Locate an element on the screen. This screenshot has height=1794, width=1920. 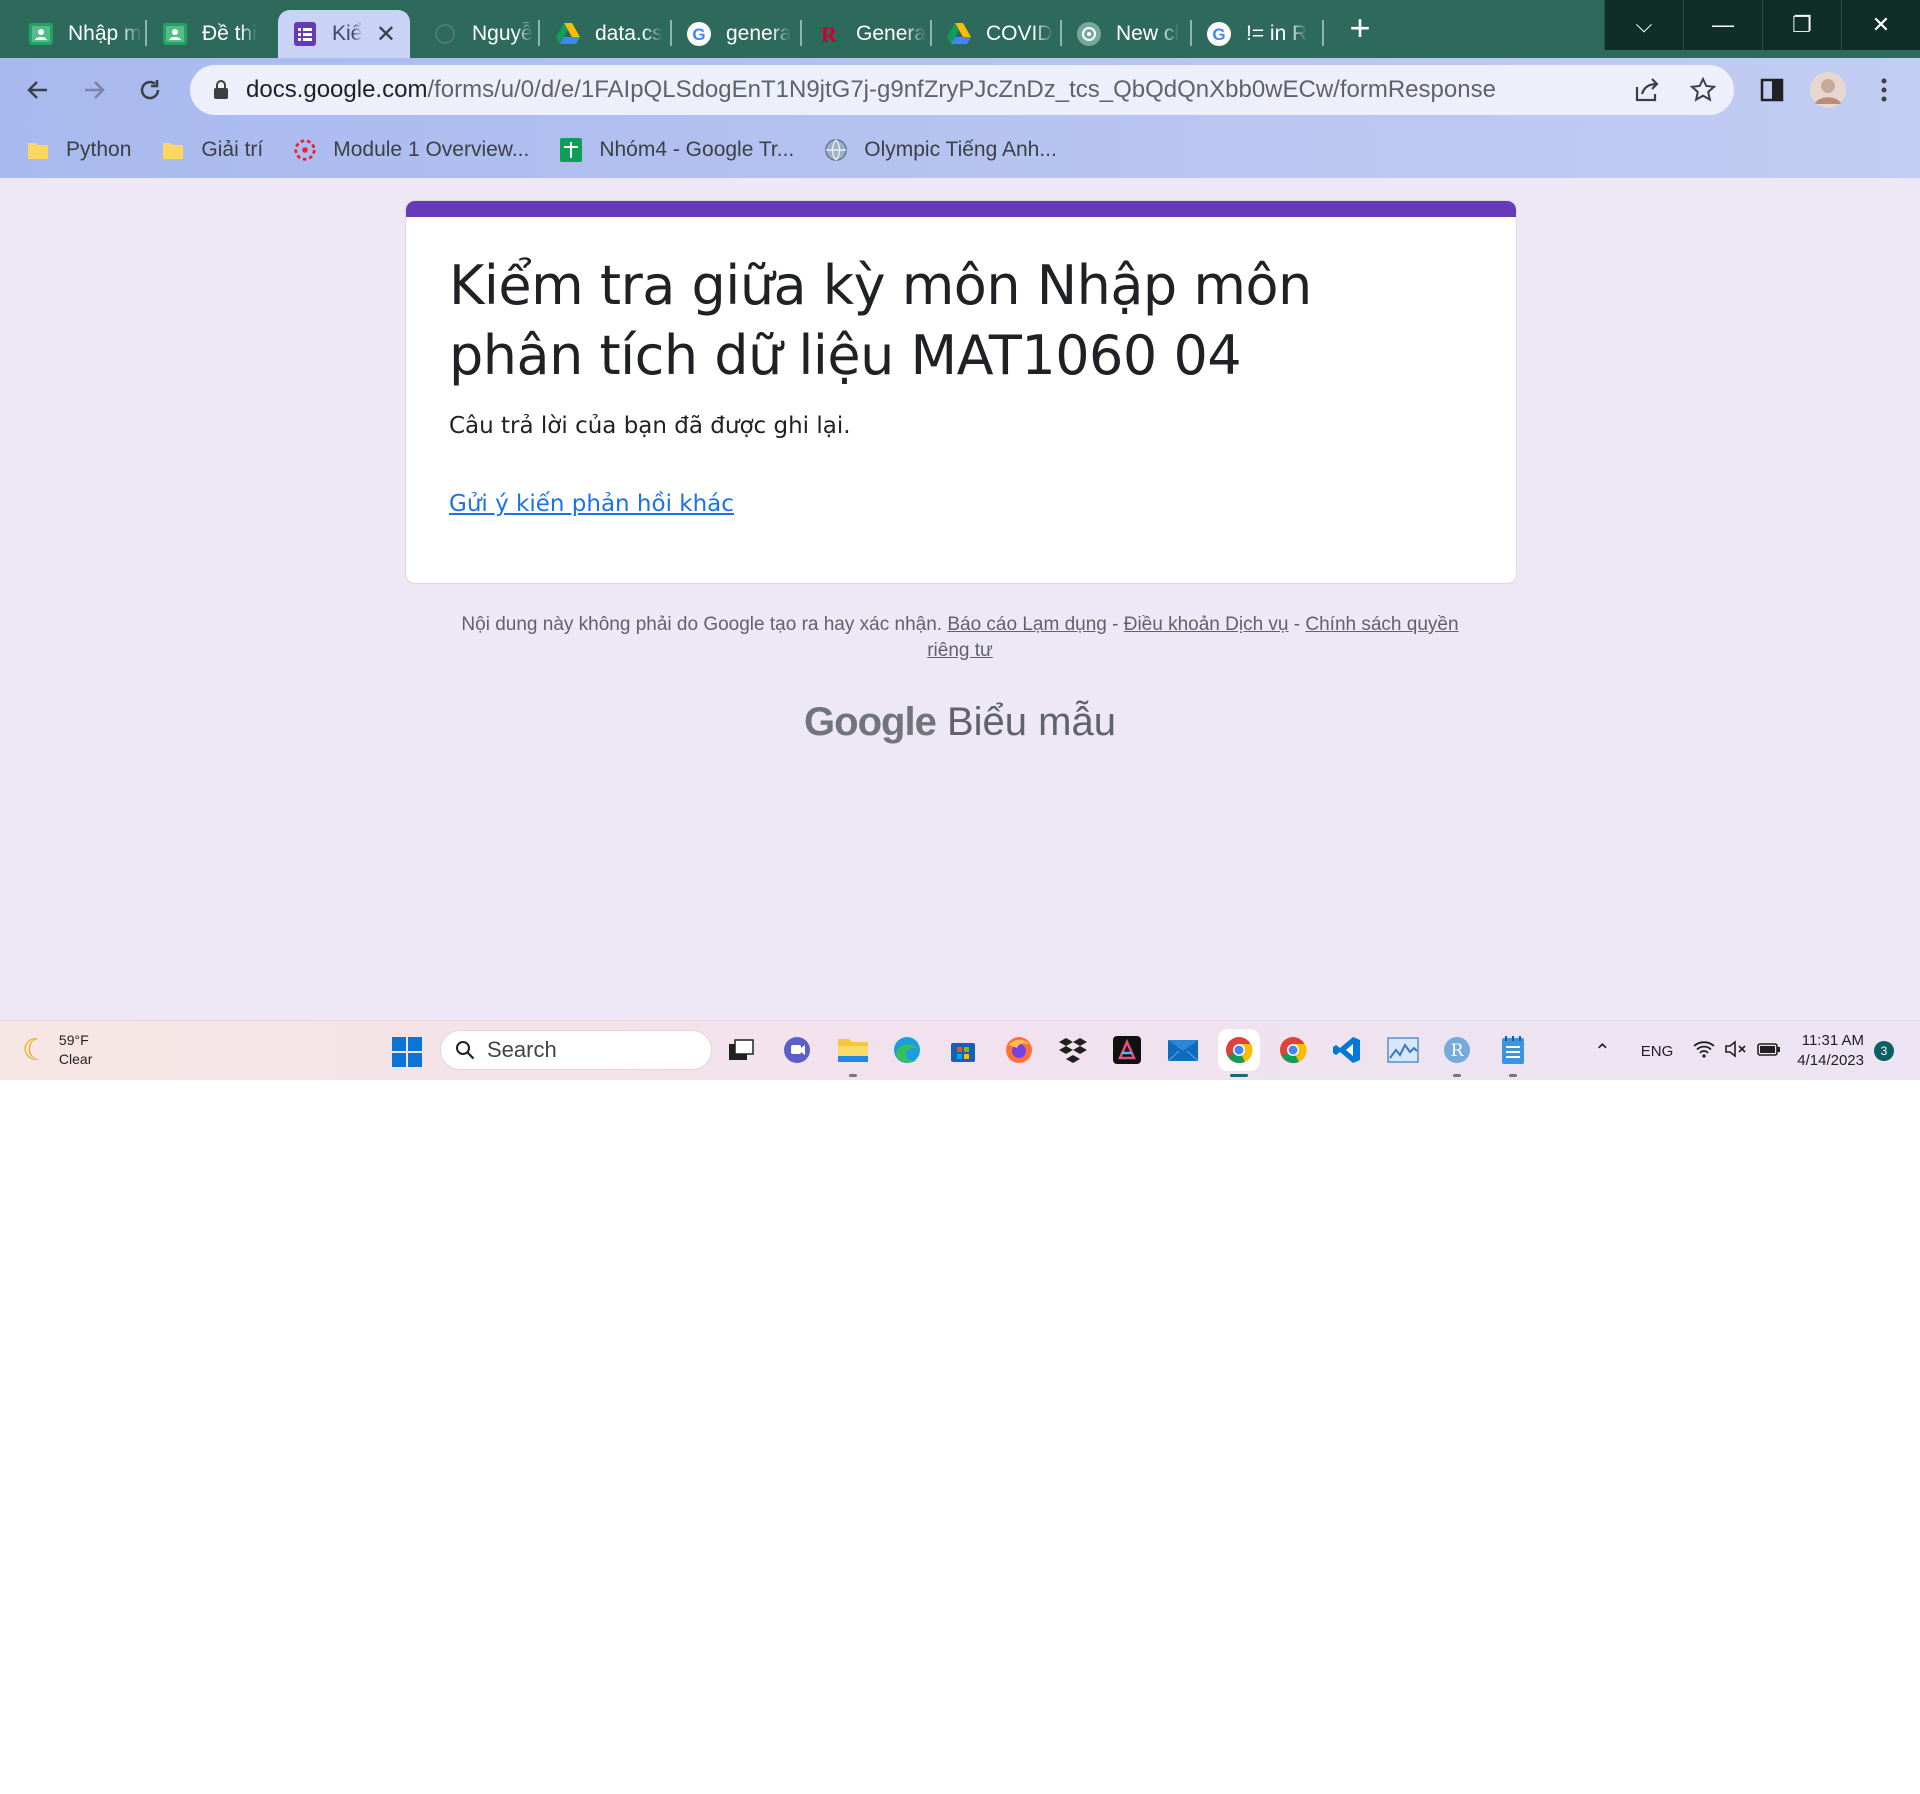
chrome-alt-icon is located at coordinates (1293, 1050).